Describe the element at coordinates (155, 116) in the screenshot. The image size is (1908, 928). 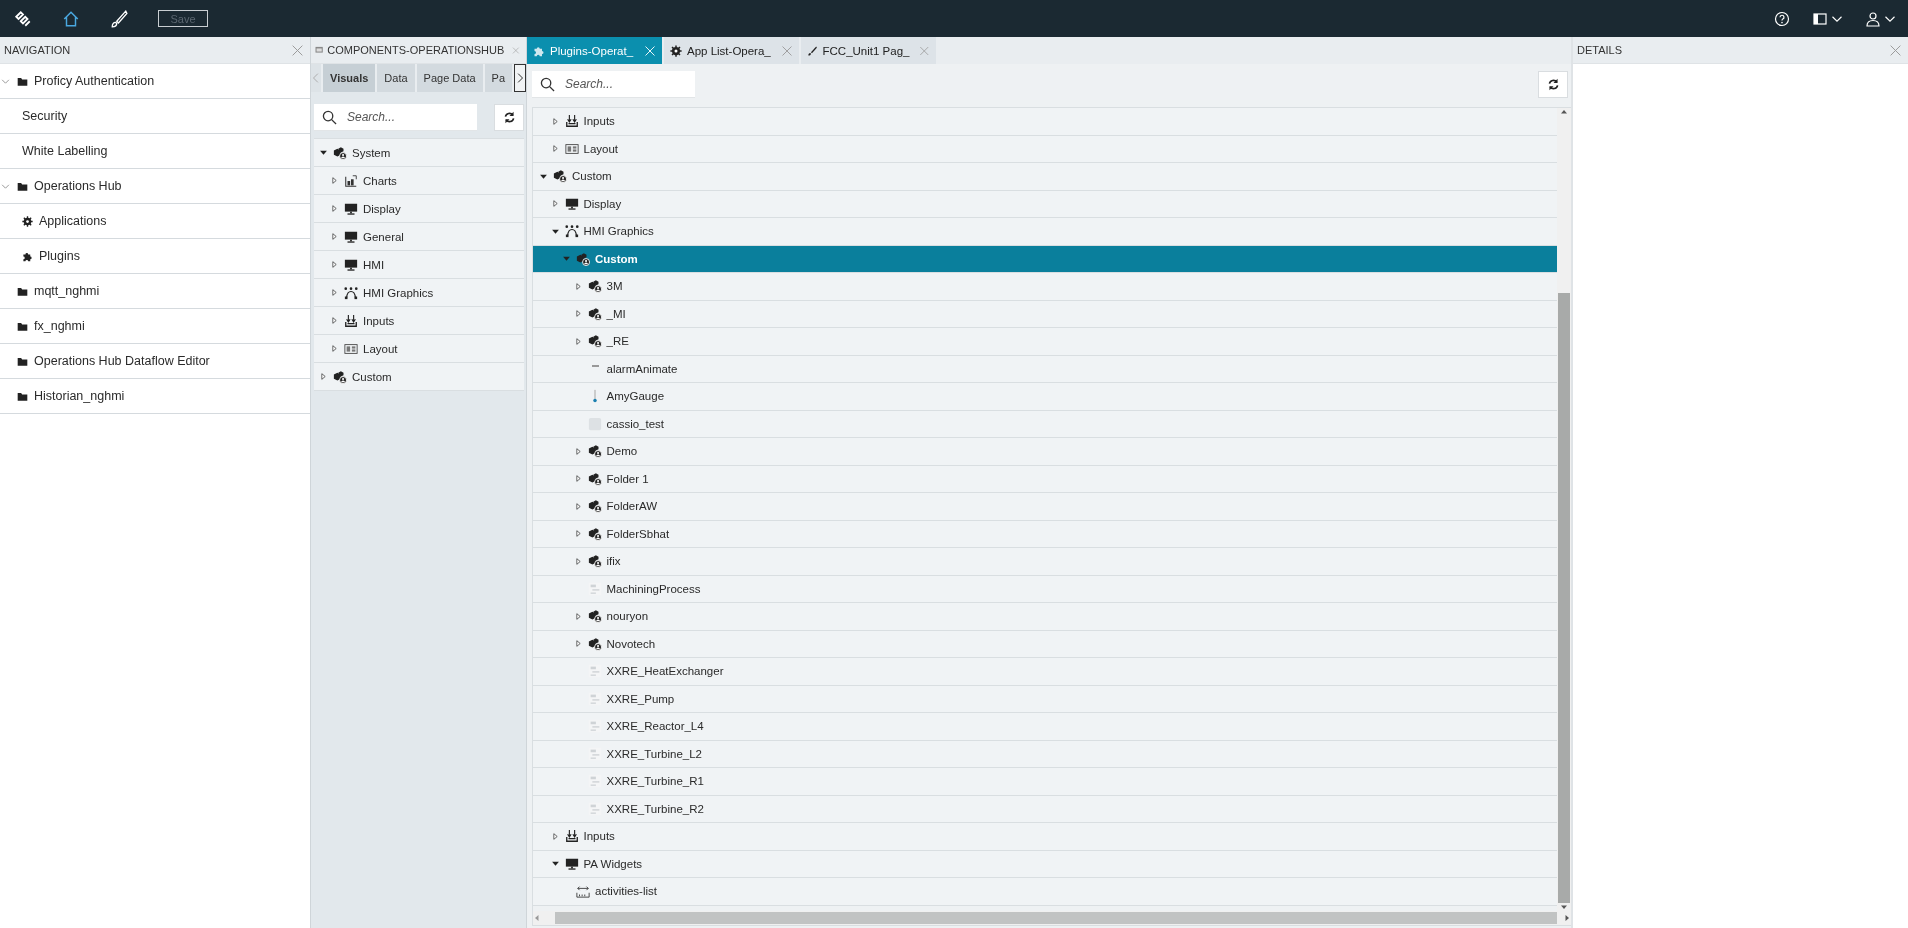
I see `nav-item: Security` at that location.